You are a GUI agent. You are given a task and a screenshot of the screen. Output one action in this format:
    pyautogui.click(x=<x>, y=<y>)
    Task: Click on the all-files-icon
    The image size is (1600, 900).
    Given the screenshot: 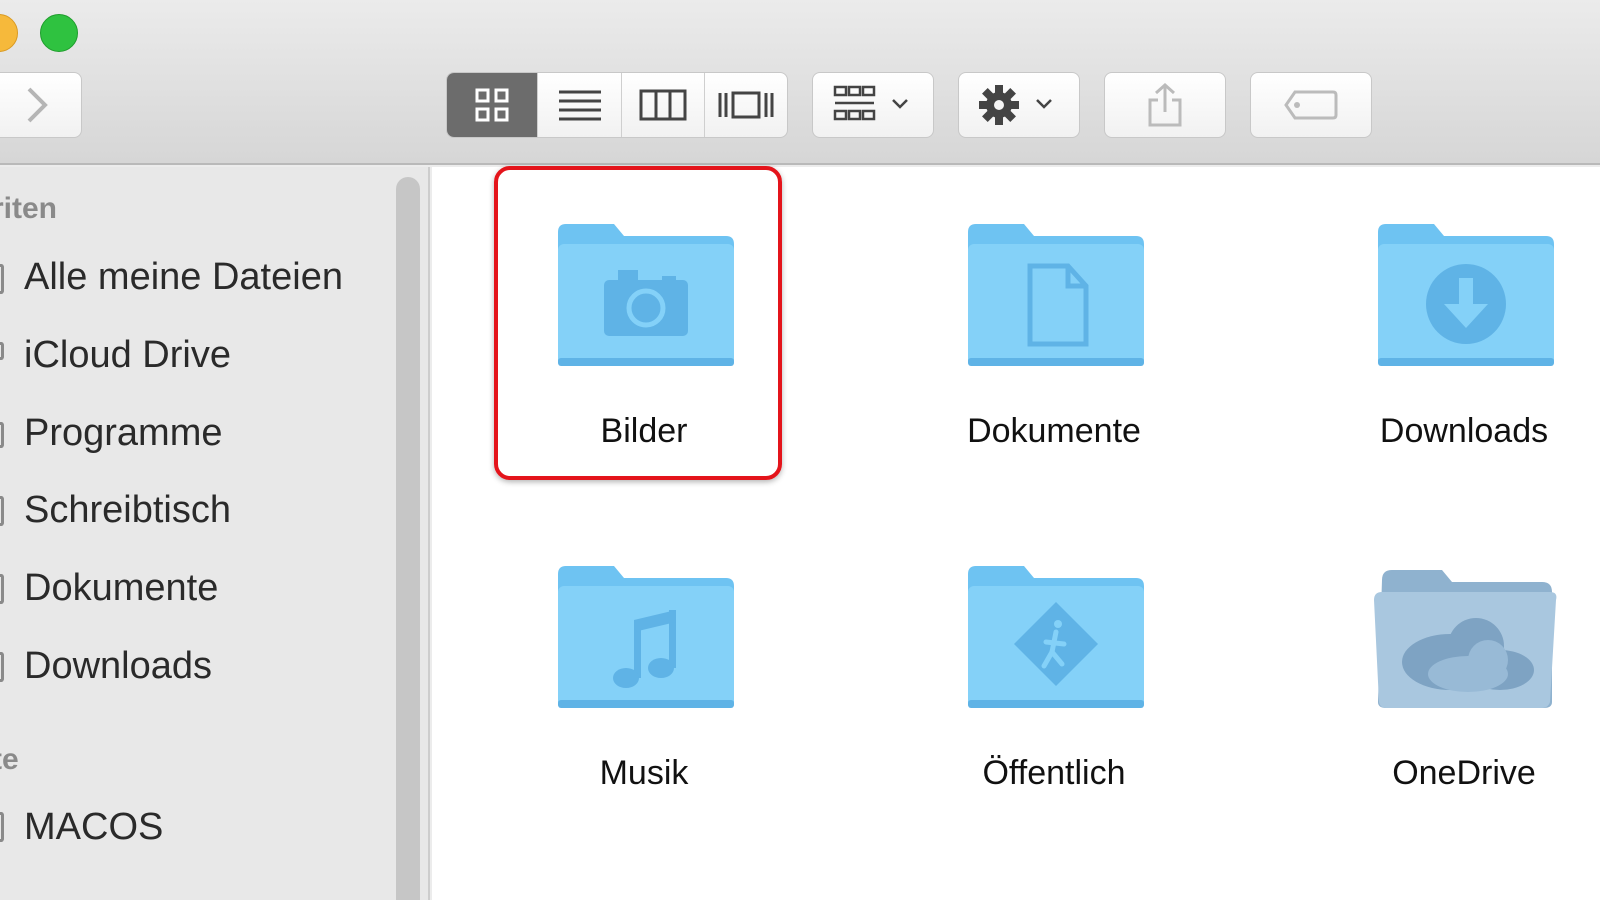 What is the action you would take?
    pyautogui.click(x=2, y=279)
    